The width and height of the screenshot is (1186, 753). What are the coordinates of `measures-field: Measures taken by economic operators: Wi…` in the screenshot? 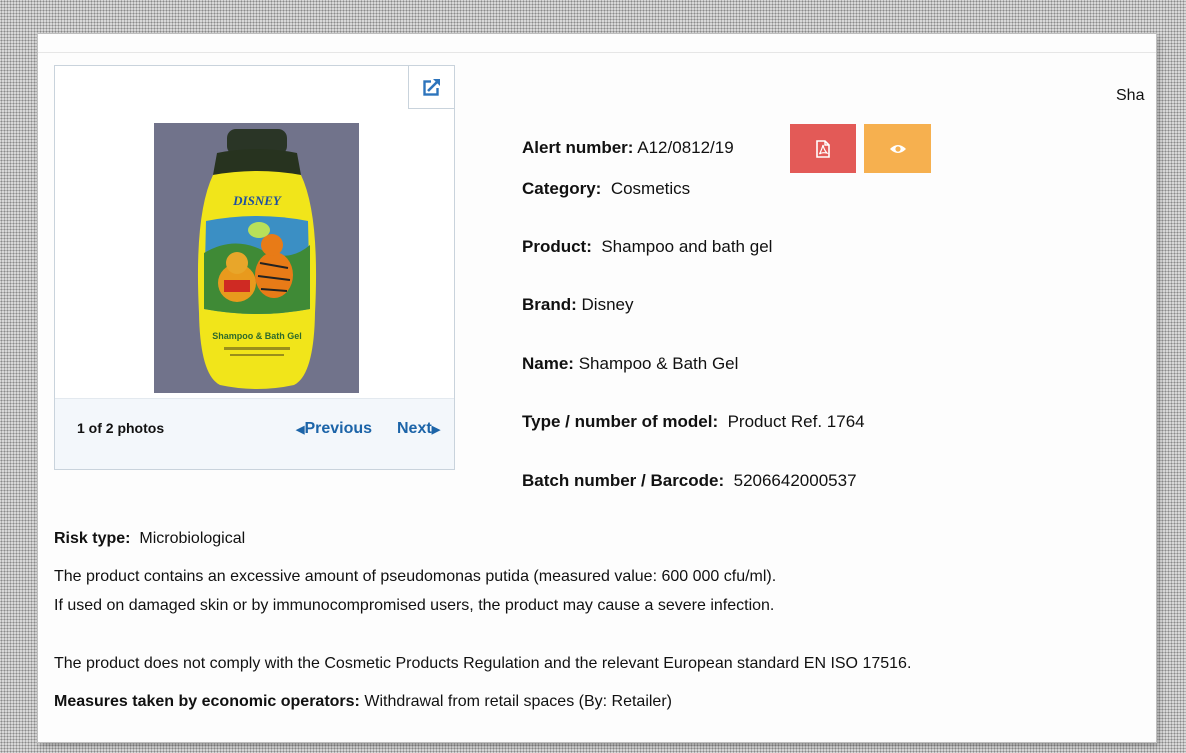 It's located at (363, 702).